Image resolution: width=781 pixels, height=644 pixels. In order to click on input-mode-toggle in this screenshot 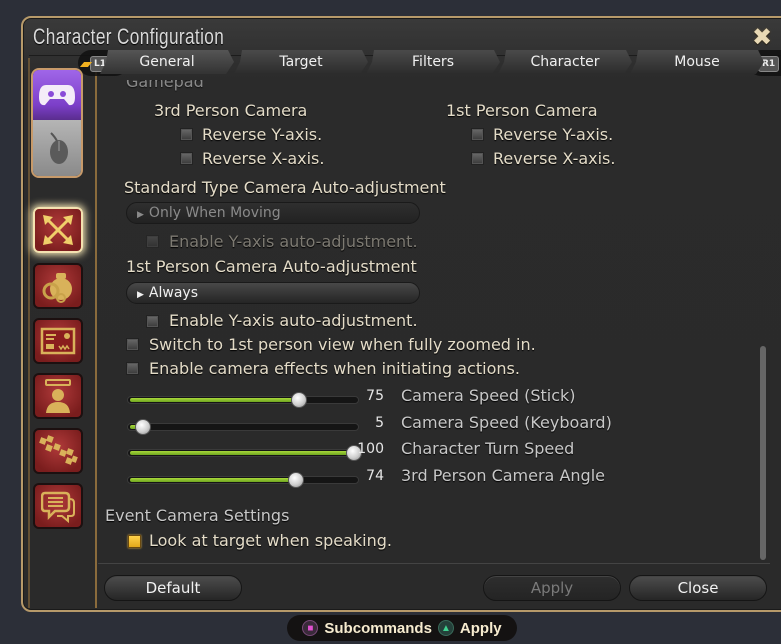, I will do `click(57, 123)`.